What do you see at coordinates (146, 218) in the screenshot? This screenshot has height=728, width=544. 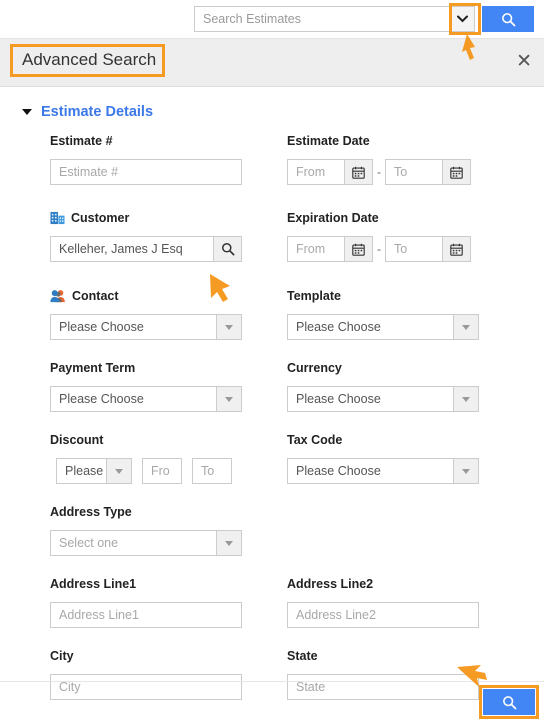 I see `field-label-row: Customer` at bounding box center [146, 218].